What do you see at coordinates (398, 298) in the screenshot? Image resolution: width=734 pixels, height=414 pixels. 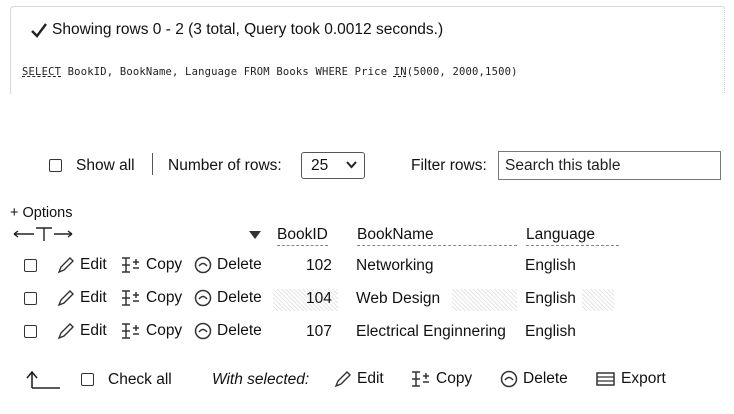 I see `cell-bookname: Web Design` at bounding box center [398, 298].